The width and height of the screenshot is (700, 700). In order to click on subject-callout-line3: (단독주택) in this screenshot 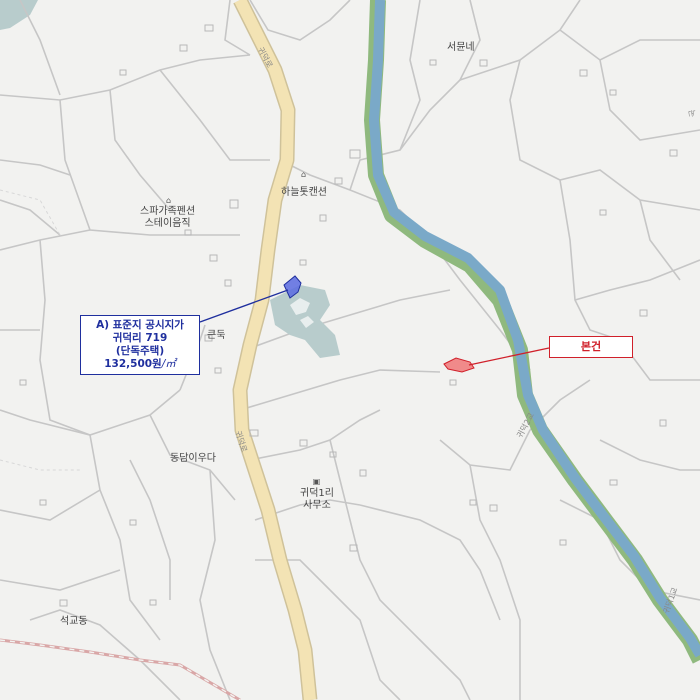, I will do `click(140, 351)`.